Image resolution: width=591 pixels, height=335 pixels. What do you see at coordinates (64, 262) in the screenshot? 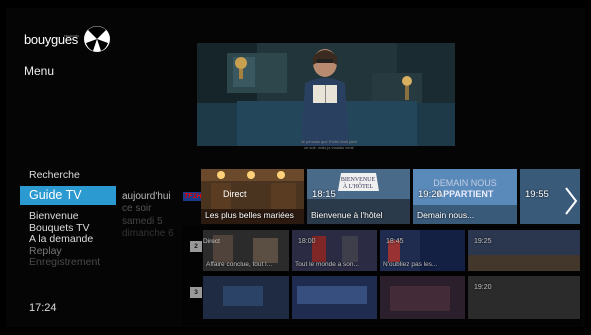
I see `nav-enregistrement: Enregistrement` at bounding box center [64, 262].